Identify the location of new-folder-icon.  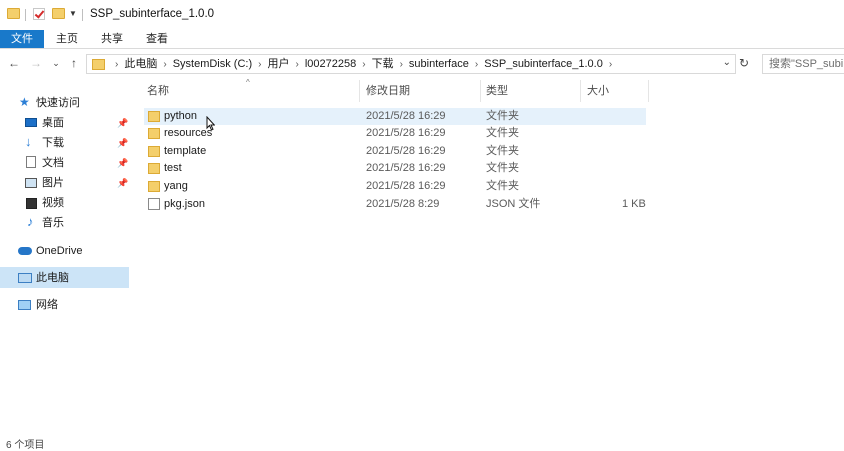
(58, 13).